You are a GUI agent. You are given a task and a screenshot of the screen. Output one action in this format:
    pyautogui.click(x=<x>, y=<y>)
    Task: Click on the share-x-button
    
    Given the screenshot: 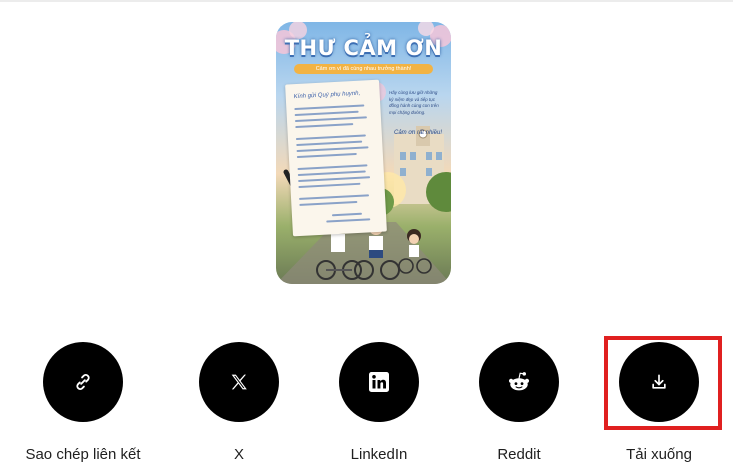 What is the action you would take?
    pyautogui.click(x=239, y=382)
    